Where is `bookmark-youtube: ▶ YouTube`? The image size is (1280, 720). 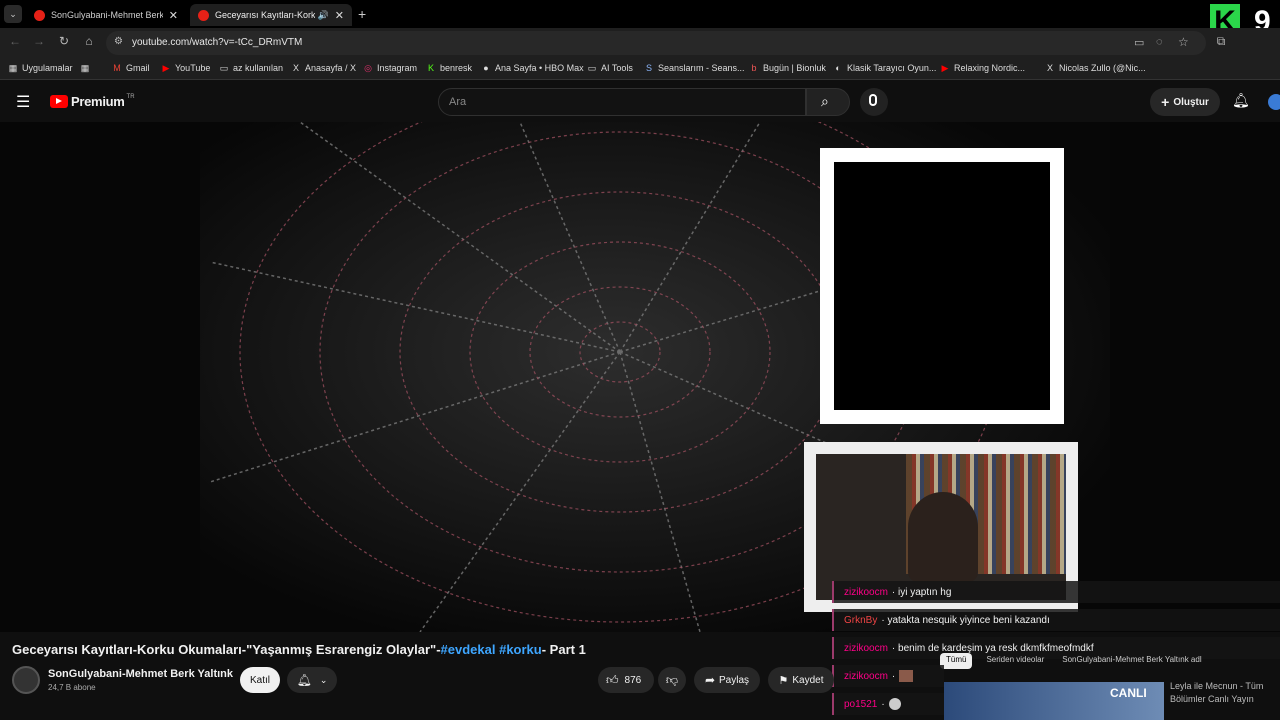
bookmark-youtube: ▶ YouTube is located at coordinates (186, 68).